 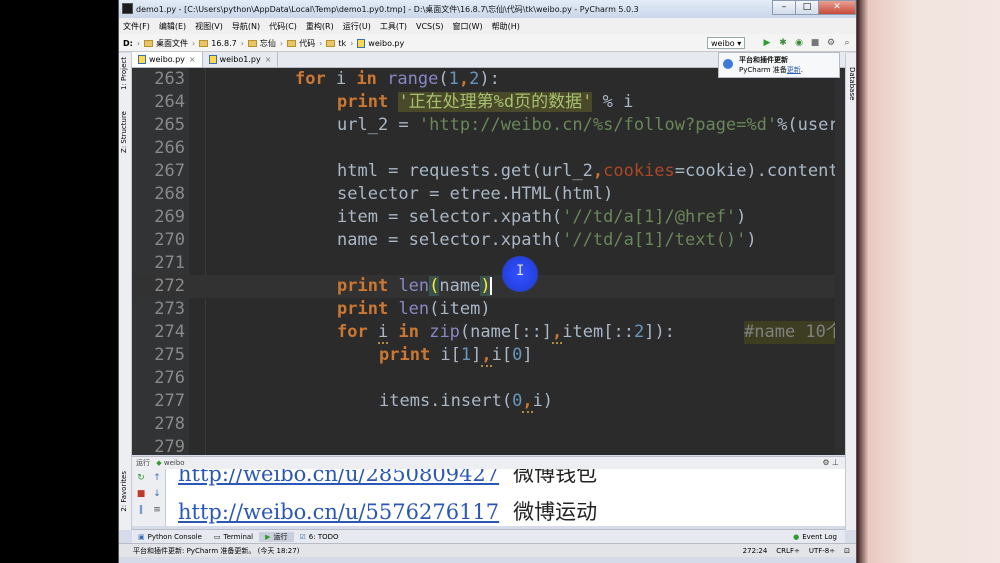 What do you see at coordinates (520, 271) in the screenshot?
I see `text-cursor-icon: I` at bounding box center [520, 271].